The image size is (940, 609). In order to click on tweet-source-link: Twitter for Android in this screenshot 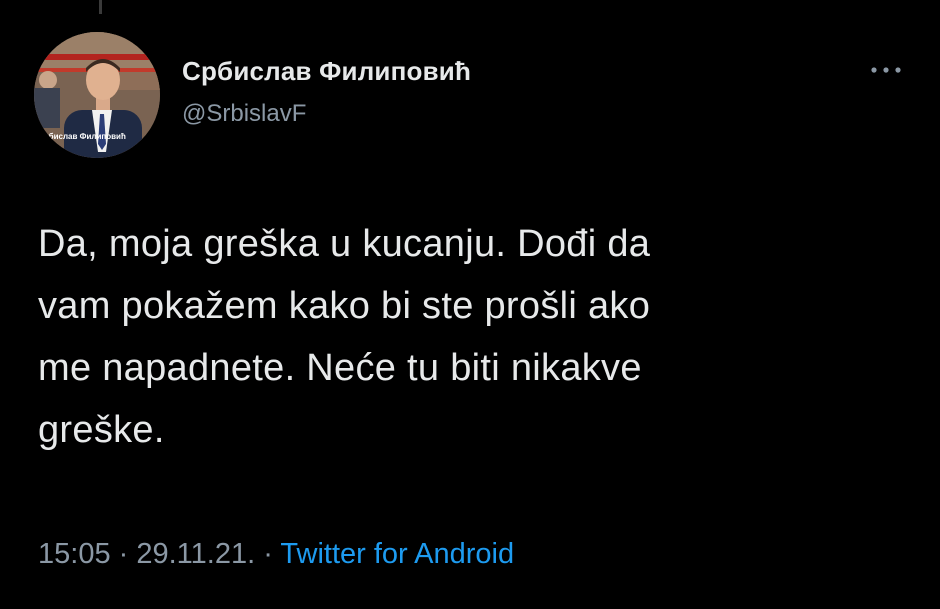, I will do `click(397, 554)`.